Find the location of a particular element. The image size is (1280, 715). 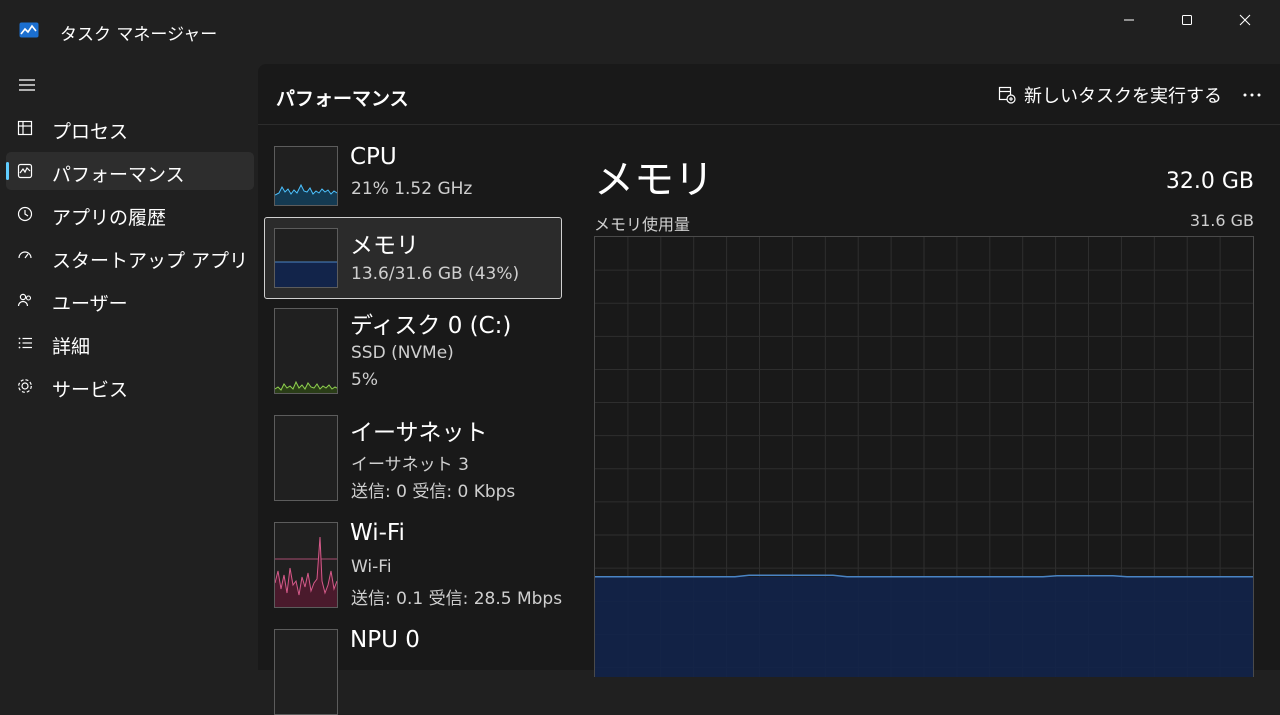

disk-mini-graph is located at coordinates (306, 351).